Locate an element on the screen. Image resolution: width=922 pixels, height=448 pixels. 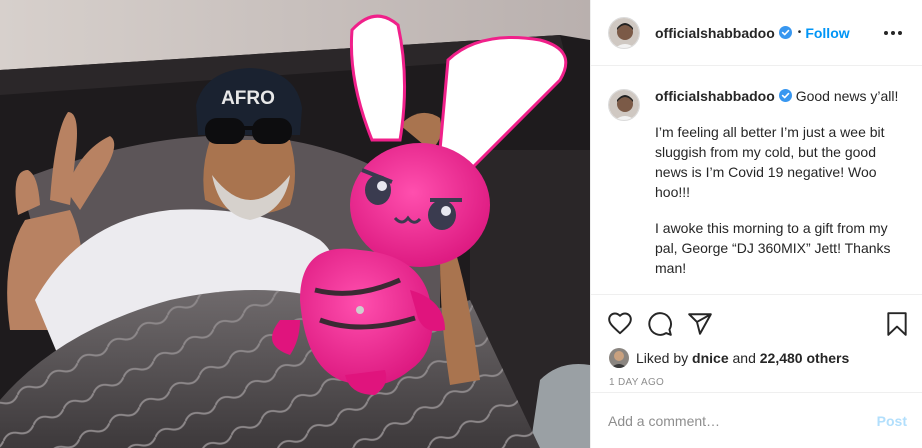
bookmark-icon is located at coordinates (897, 324).